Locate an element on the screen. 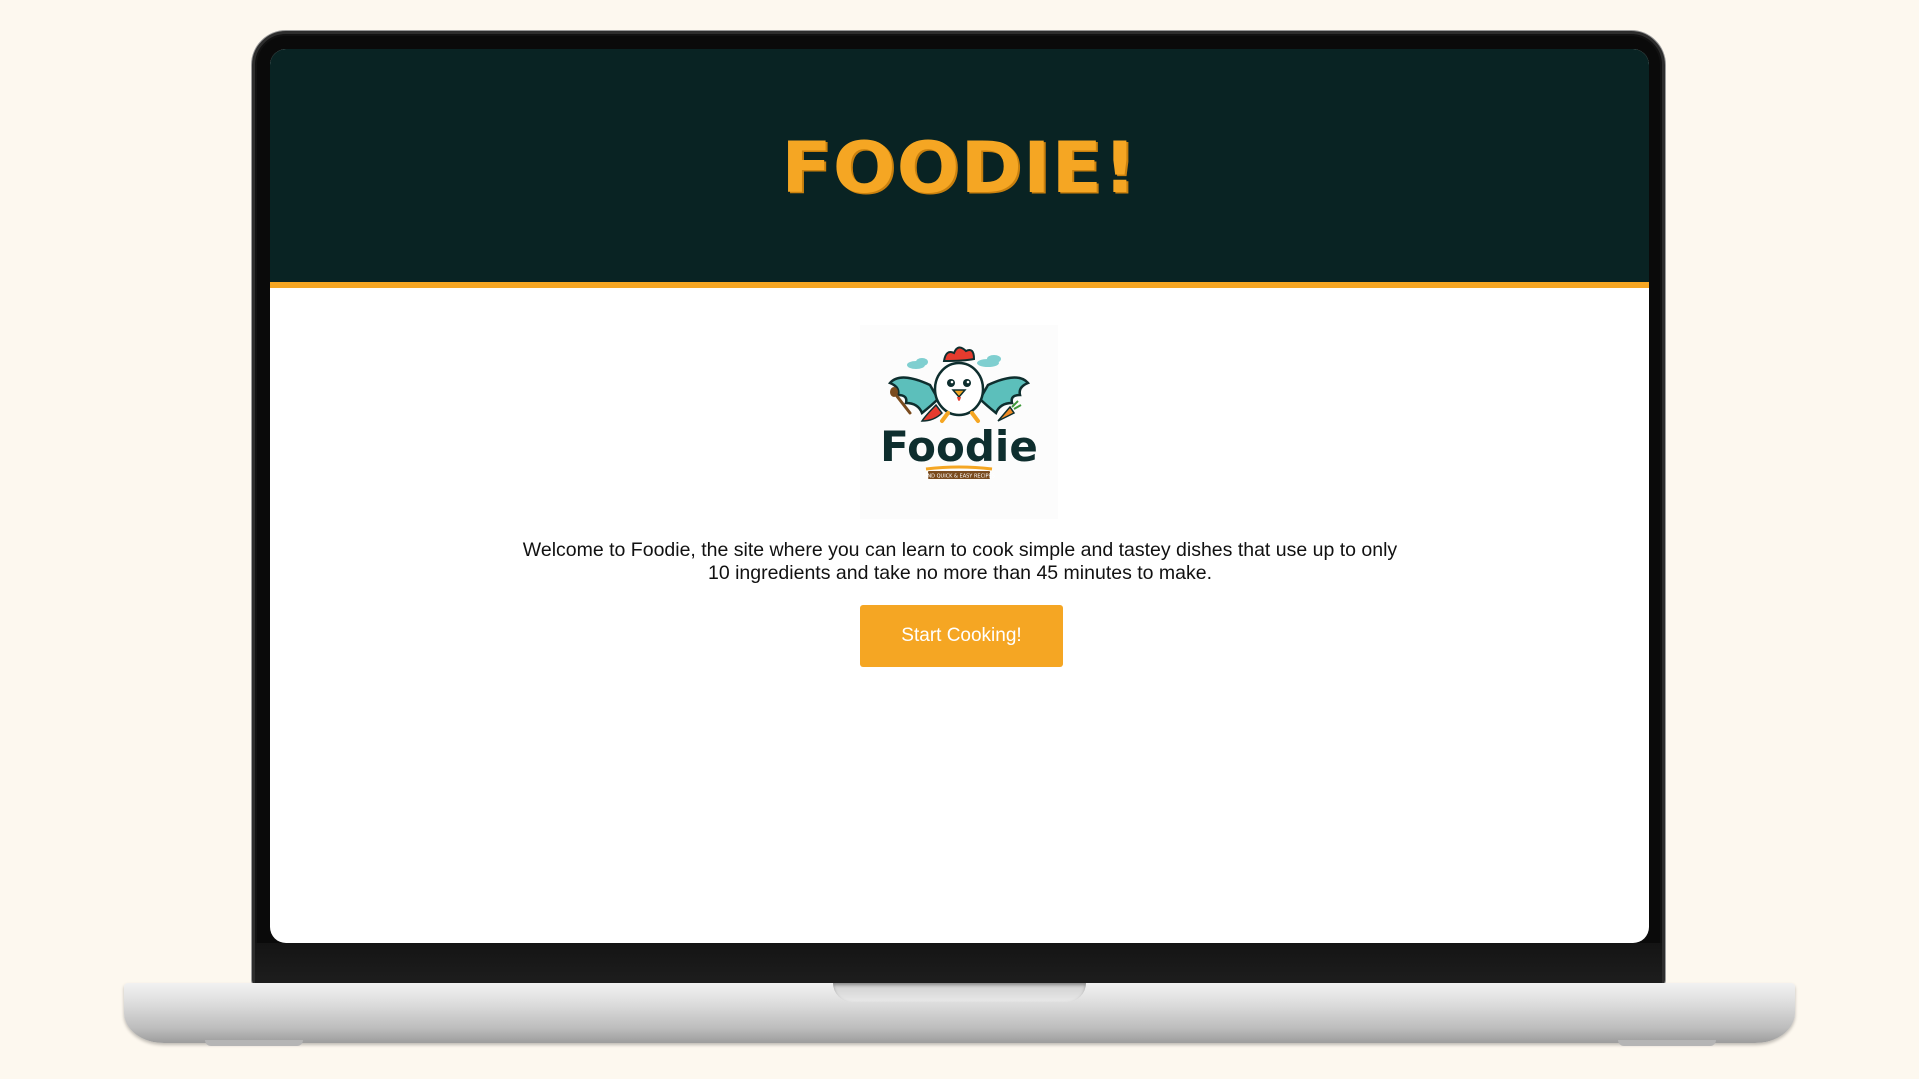 Image resolution: width=1919 pixels, height=1079 pixels. laptop-notch is located at coordinates (959, 992).